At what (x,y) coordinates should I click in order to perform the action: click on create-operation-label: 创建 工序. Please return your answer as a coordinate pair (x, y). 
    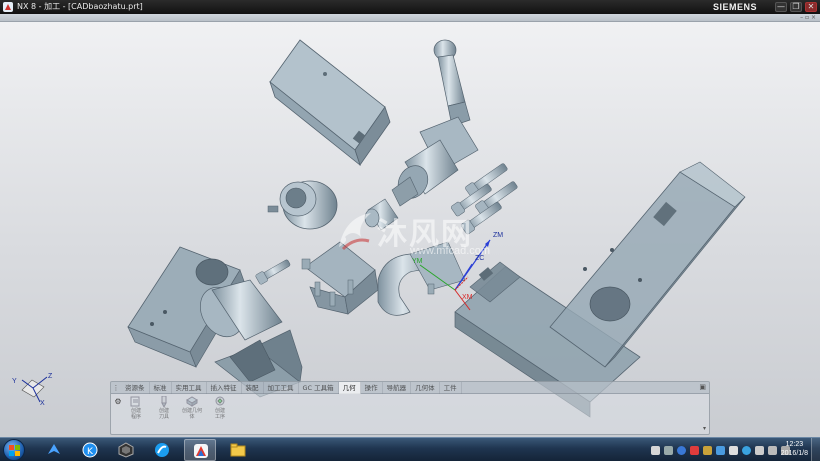
    Looking at the image, I should click on (219, 414).